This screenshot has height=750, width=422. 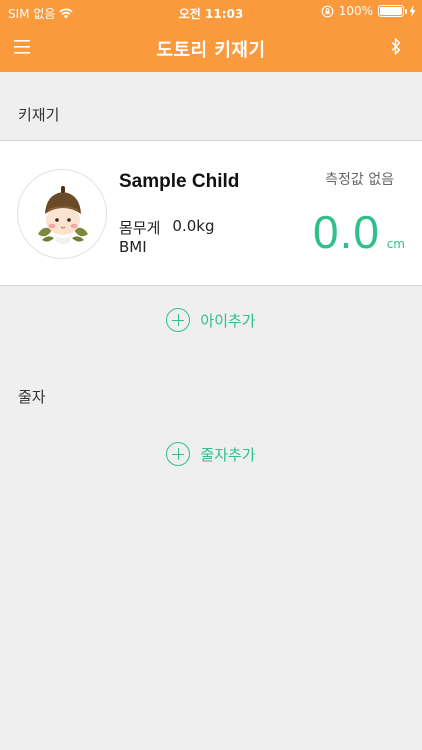 What do you see at coordinates (32, 397) in the screenshot?
I see `section-header-tape: 줄자` at bounding box center [32, 397].